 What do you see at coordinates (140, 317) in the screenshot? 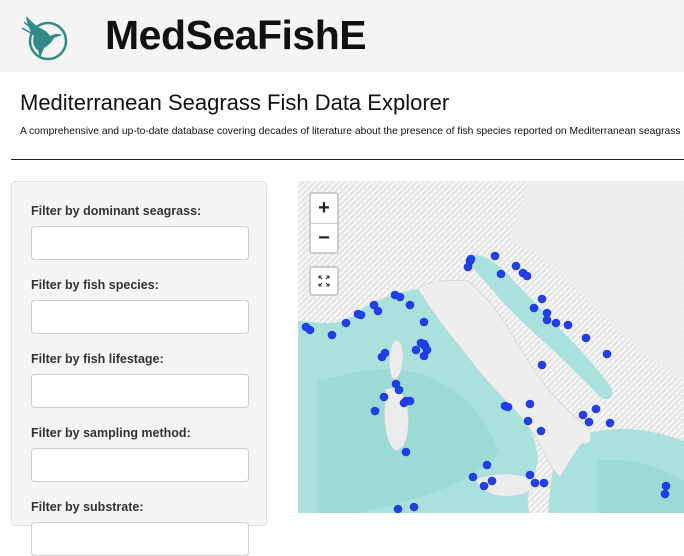
I see `fish-species-select` at bounding box center [140, 317].